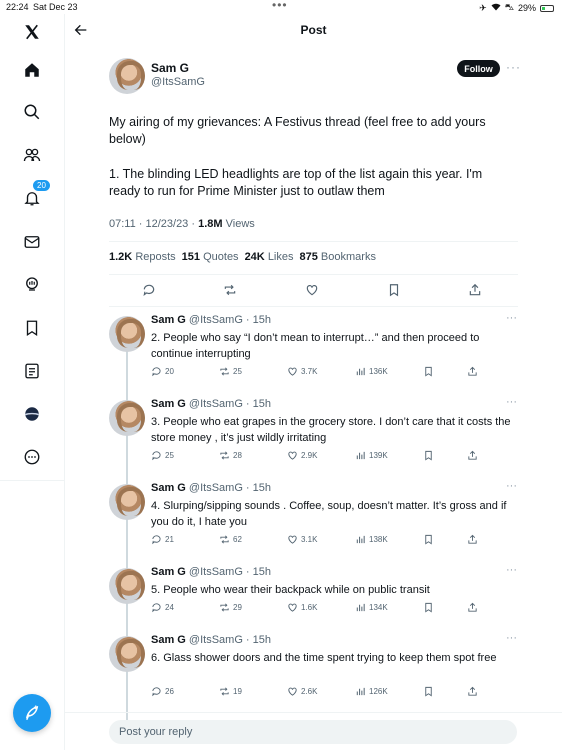 The height and width of the screenshot is (750, 562). I want to click on repost-icon, so click(230, 290).